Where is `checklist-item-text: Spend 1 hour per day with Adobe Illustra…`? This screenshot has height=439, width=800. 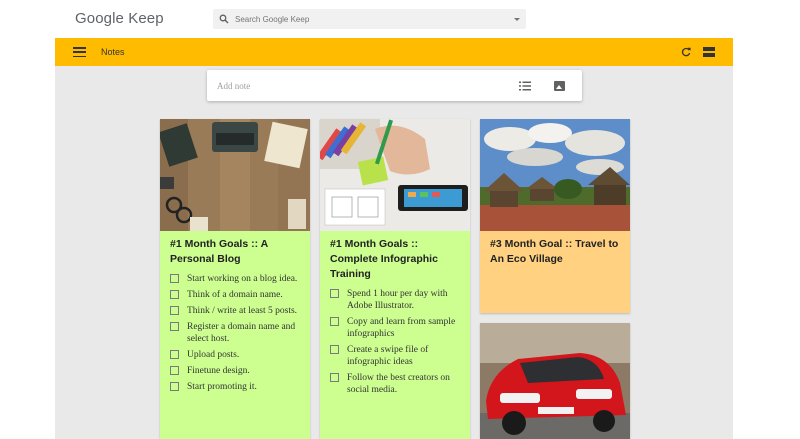
checklist-item-text: Spend 1 hour per day with Adobe Illustra… is located at coordinates (397, 300).